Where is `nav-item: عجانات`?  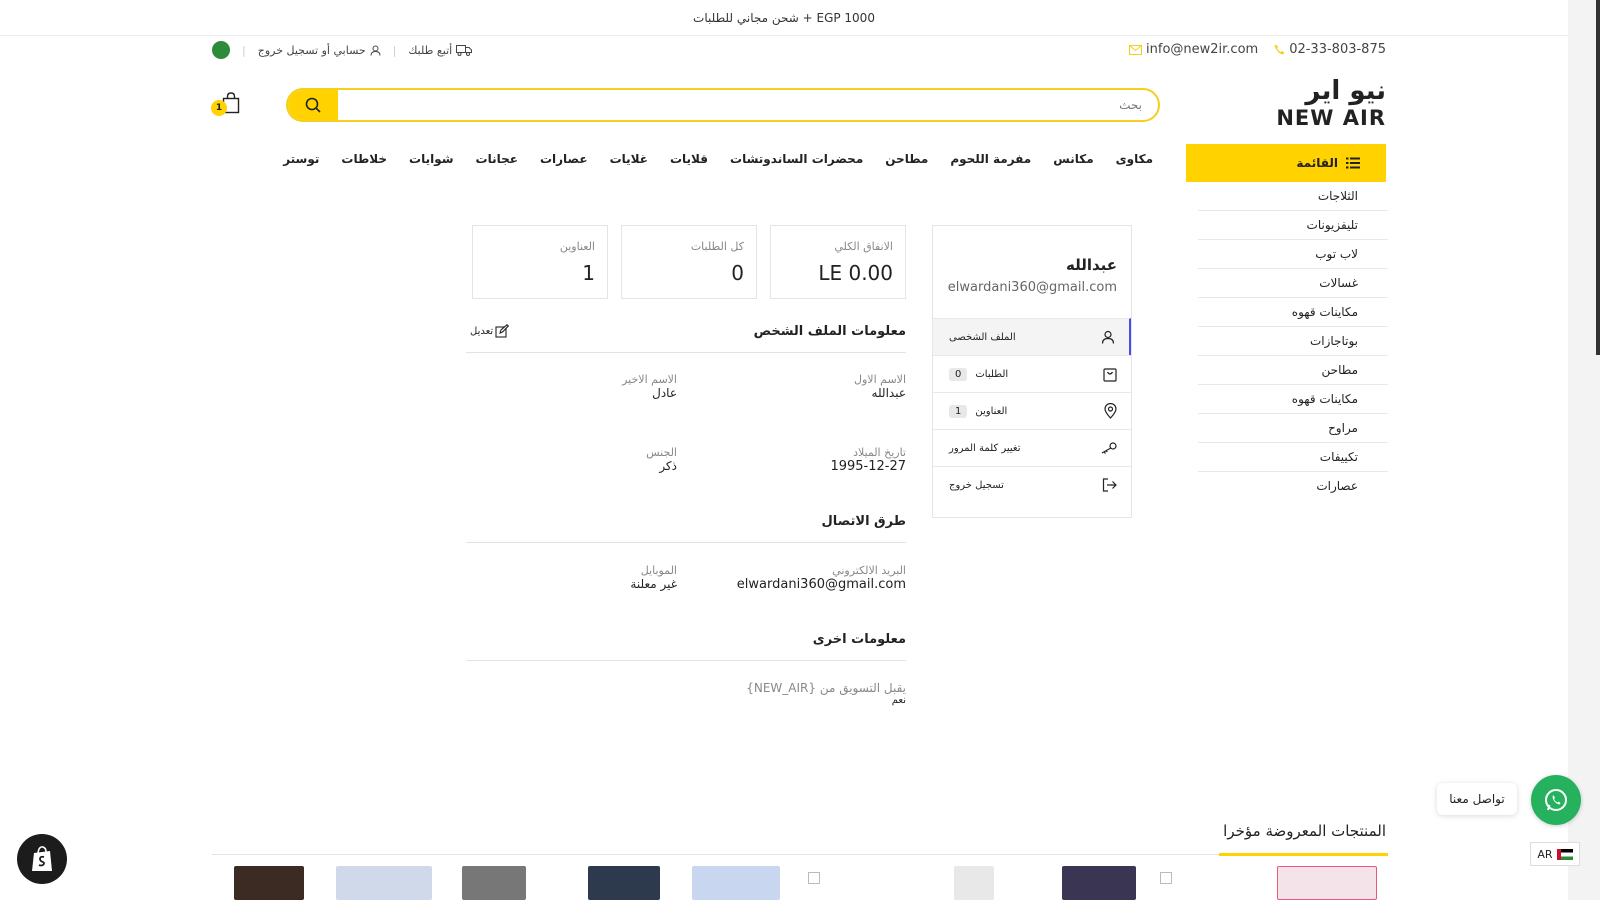
nav-item: عجانات is located at coordinates (497, 159).